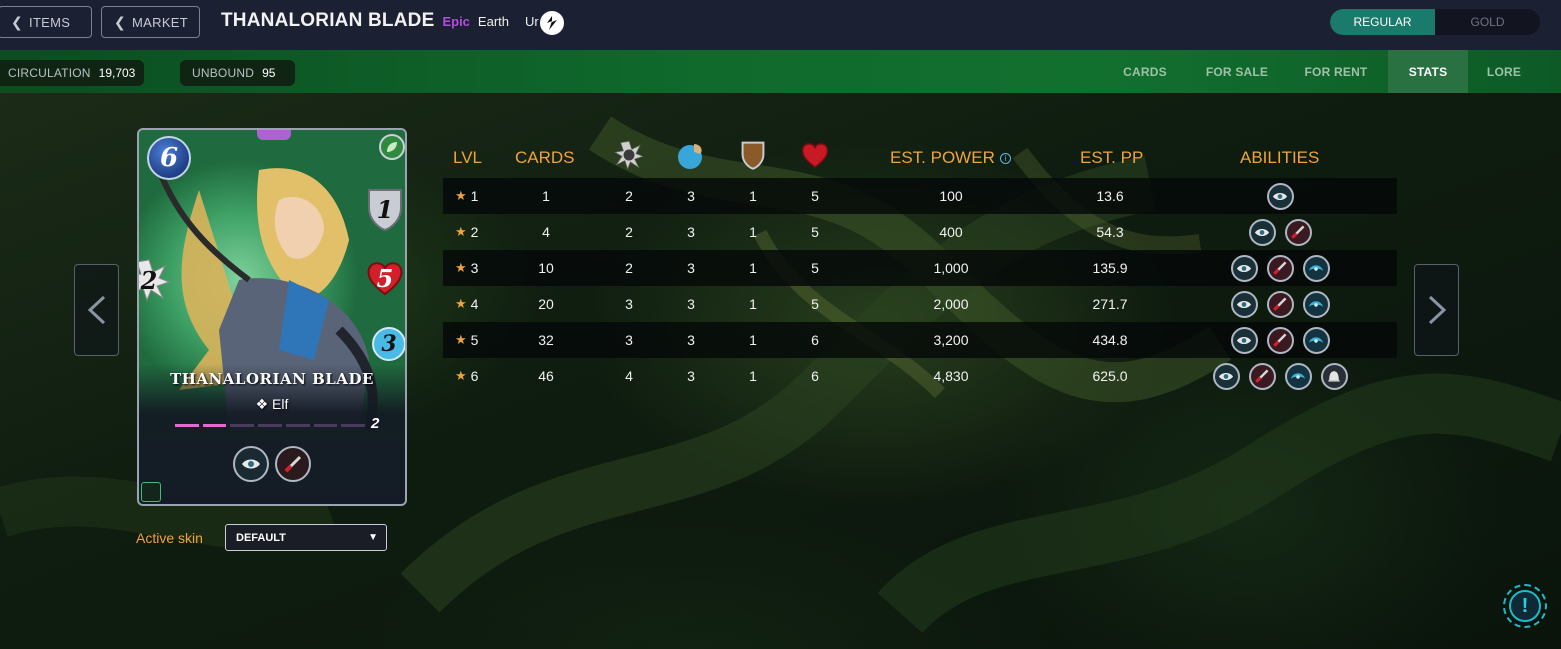 The image size is (1561, 649). Describe the element at coordinates (1436, 310) in the screenshot. I see `next-card-button` at that location.